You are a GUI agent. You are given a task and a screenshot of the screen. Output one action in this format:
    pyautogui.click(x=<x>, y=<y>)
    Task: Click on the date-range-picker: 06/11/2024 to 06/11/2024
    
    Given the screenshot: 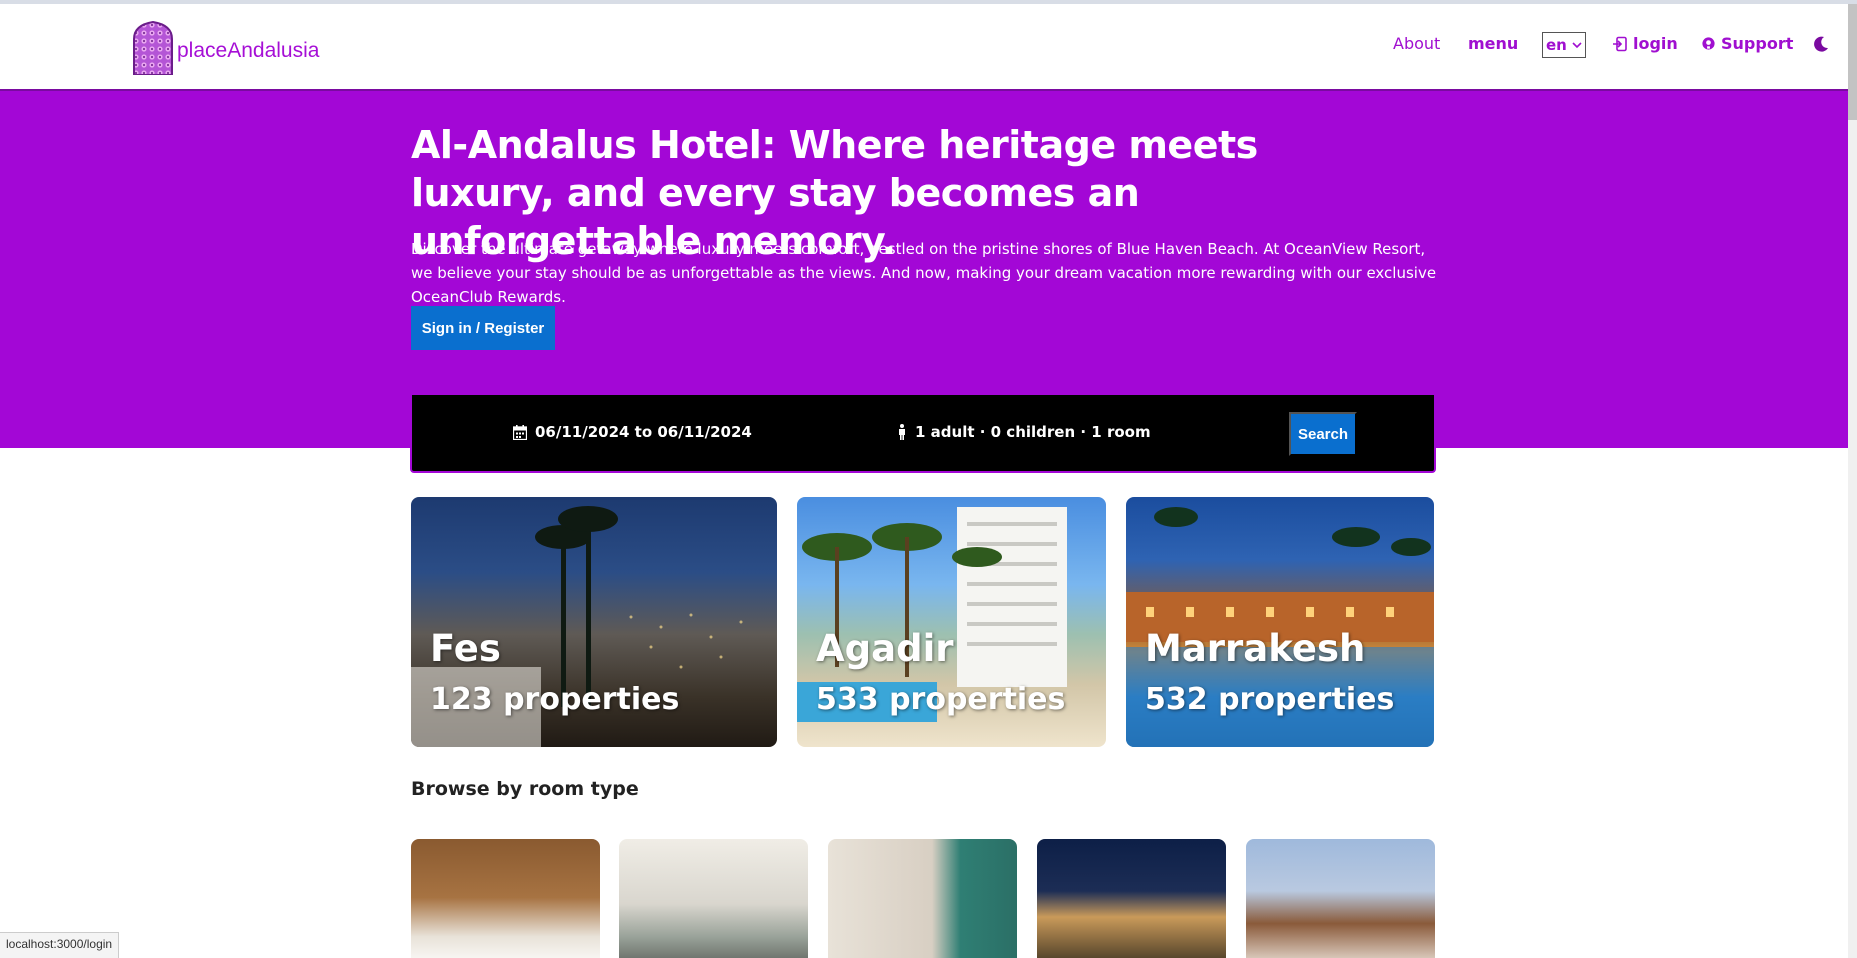 What is the action you would take?
    pyautogui.click(x=632, y=432)
    